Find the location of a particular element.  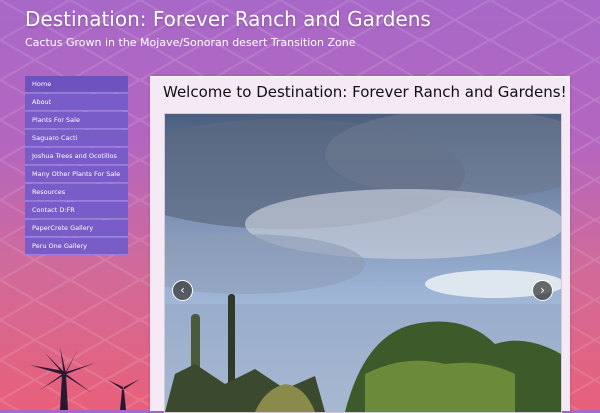

nav-item-other-plants: Many Other Plants For Sale is located at coordinates (76, 174).